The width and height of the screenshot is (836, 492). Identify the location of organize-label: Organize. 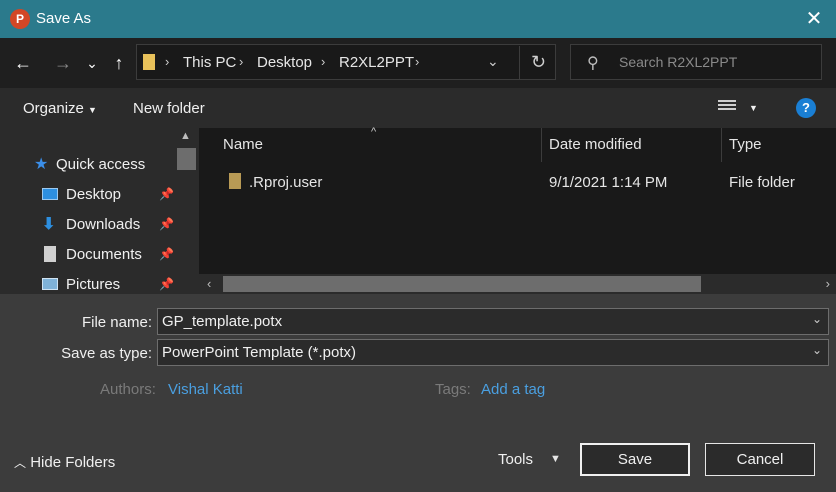
(53, 108).